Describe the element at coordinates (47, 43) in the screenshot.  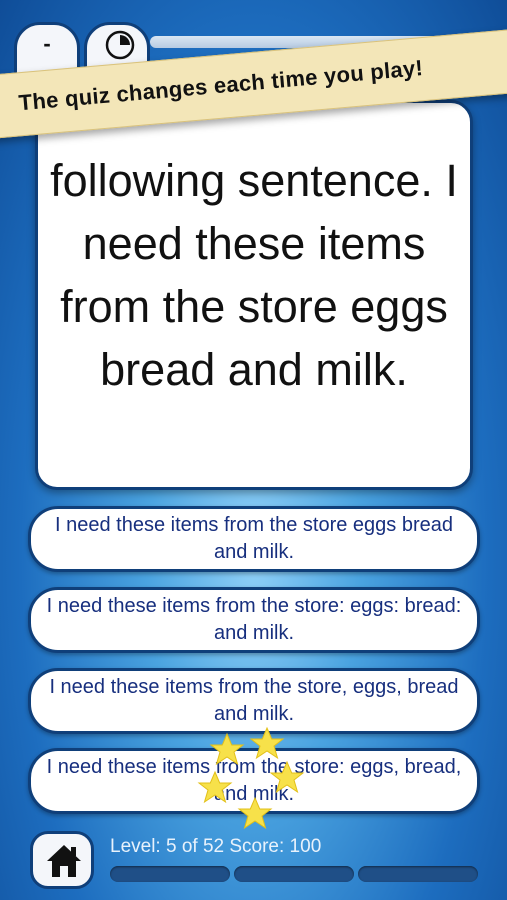
I see `minus-label: -` at that location.